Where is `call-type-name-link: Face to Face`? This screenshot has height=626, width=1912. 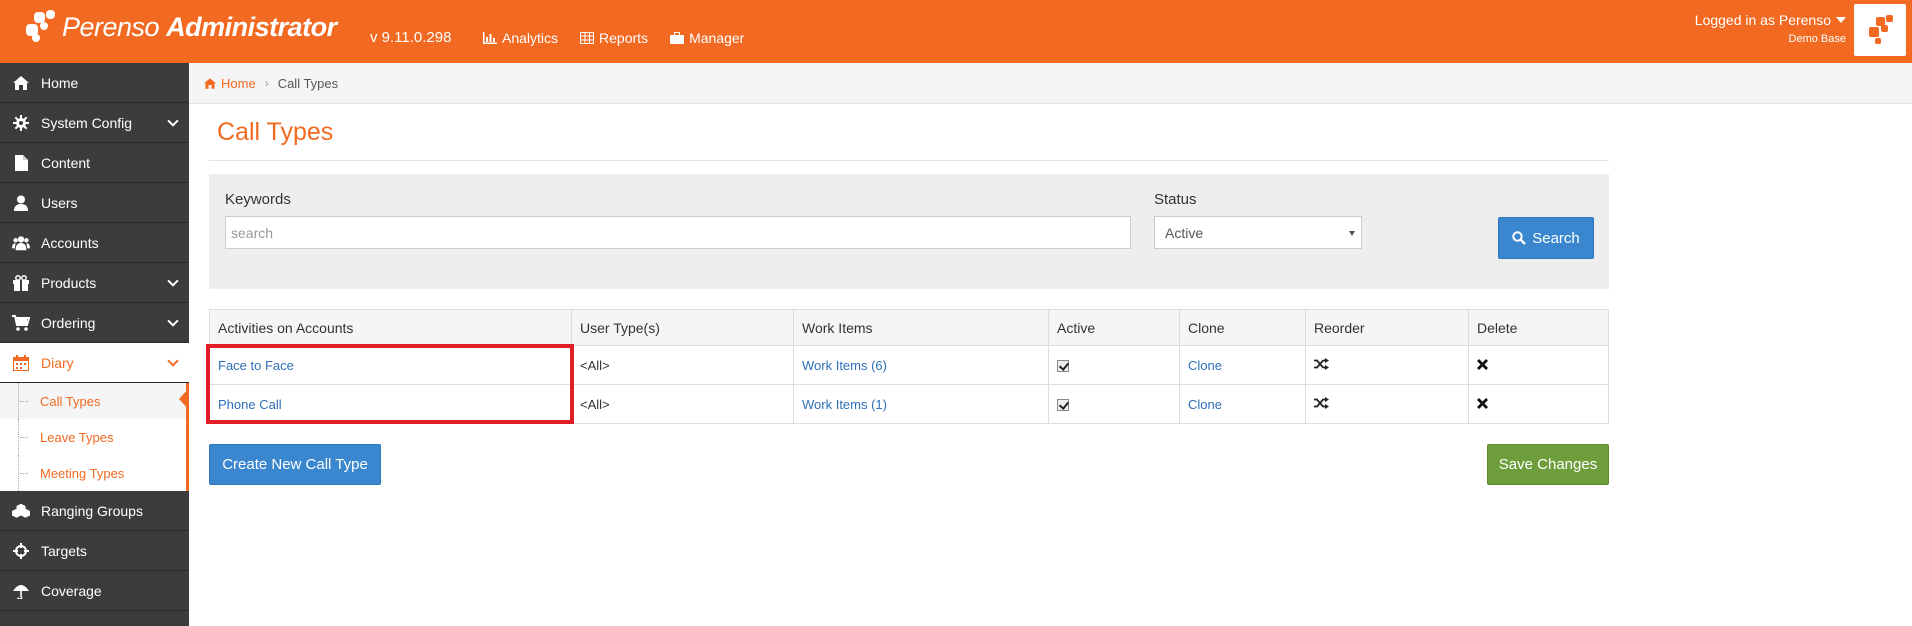 call-type-name-link: Face to Face is located at coordinates (390, 365).